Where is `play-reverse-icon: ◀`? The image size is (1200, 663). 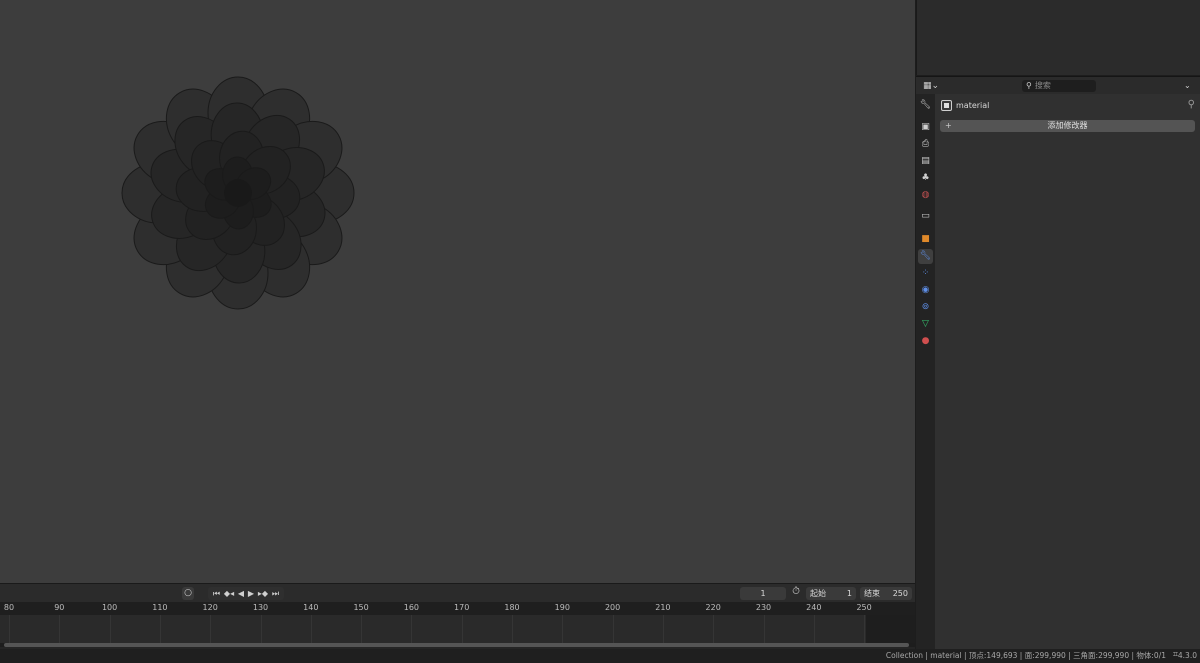
play-reverse-icon: ◀ is located at coordinates (241, 593).